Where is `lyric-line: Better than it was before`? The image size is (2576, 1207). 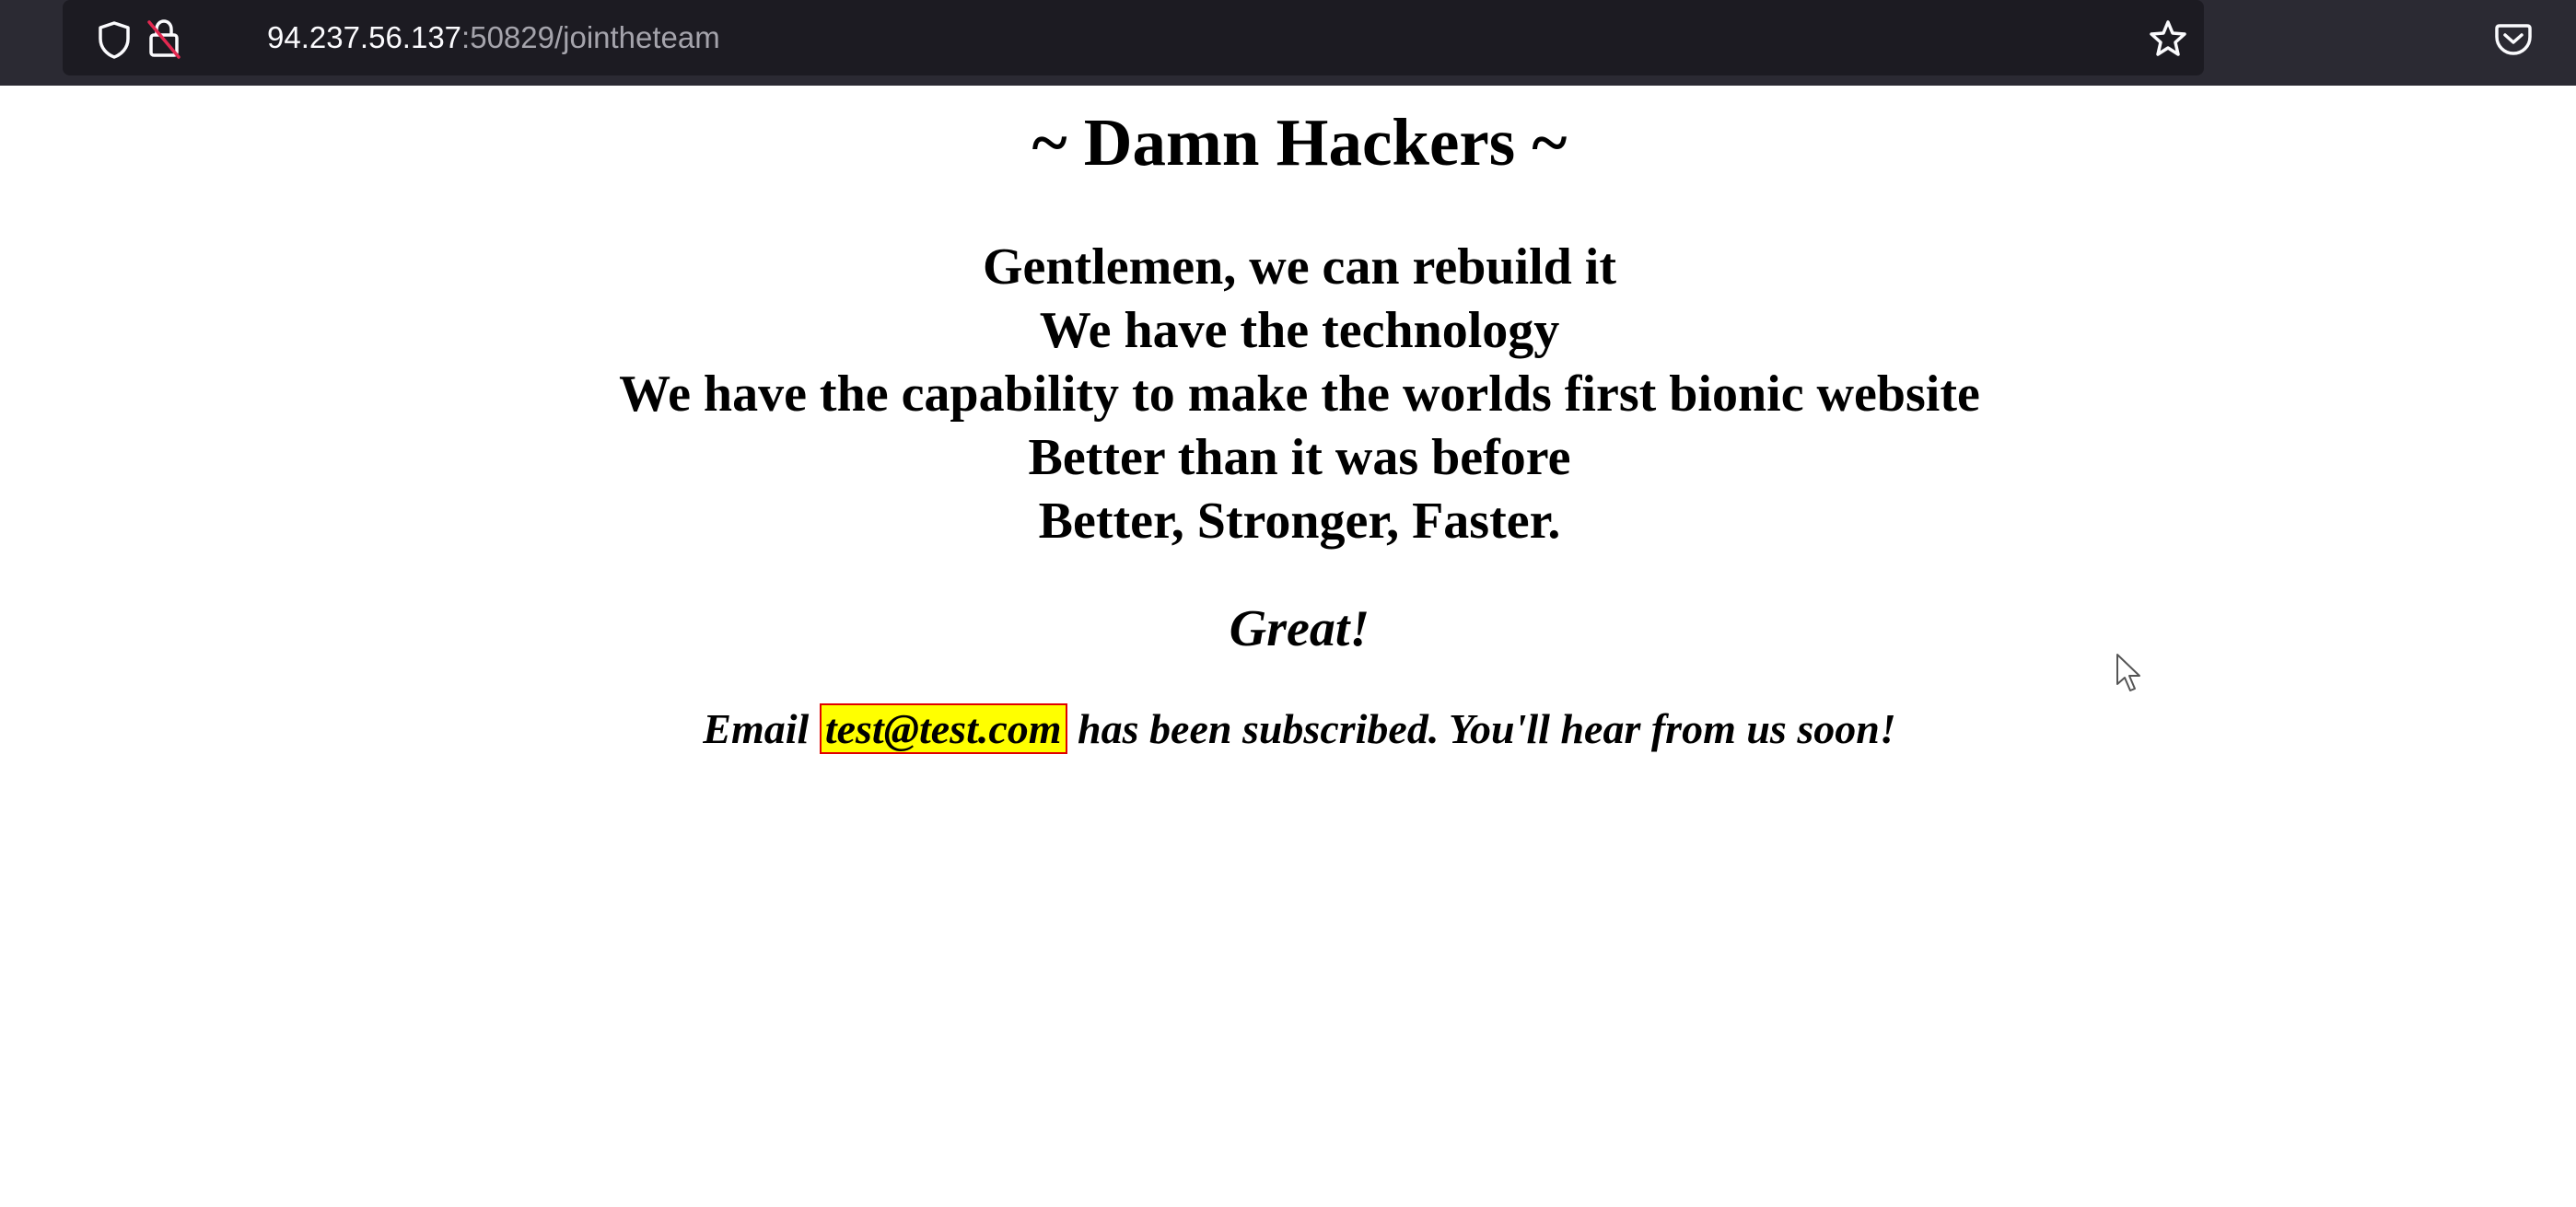 lyric-line: Better than it was before is located at coordinates (1299, 458).